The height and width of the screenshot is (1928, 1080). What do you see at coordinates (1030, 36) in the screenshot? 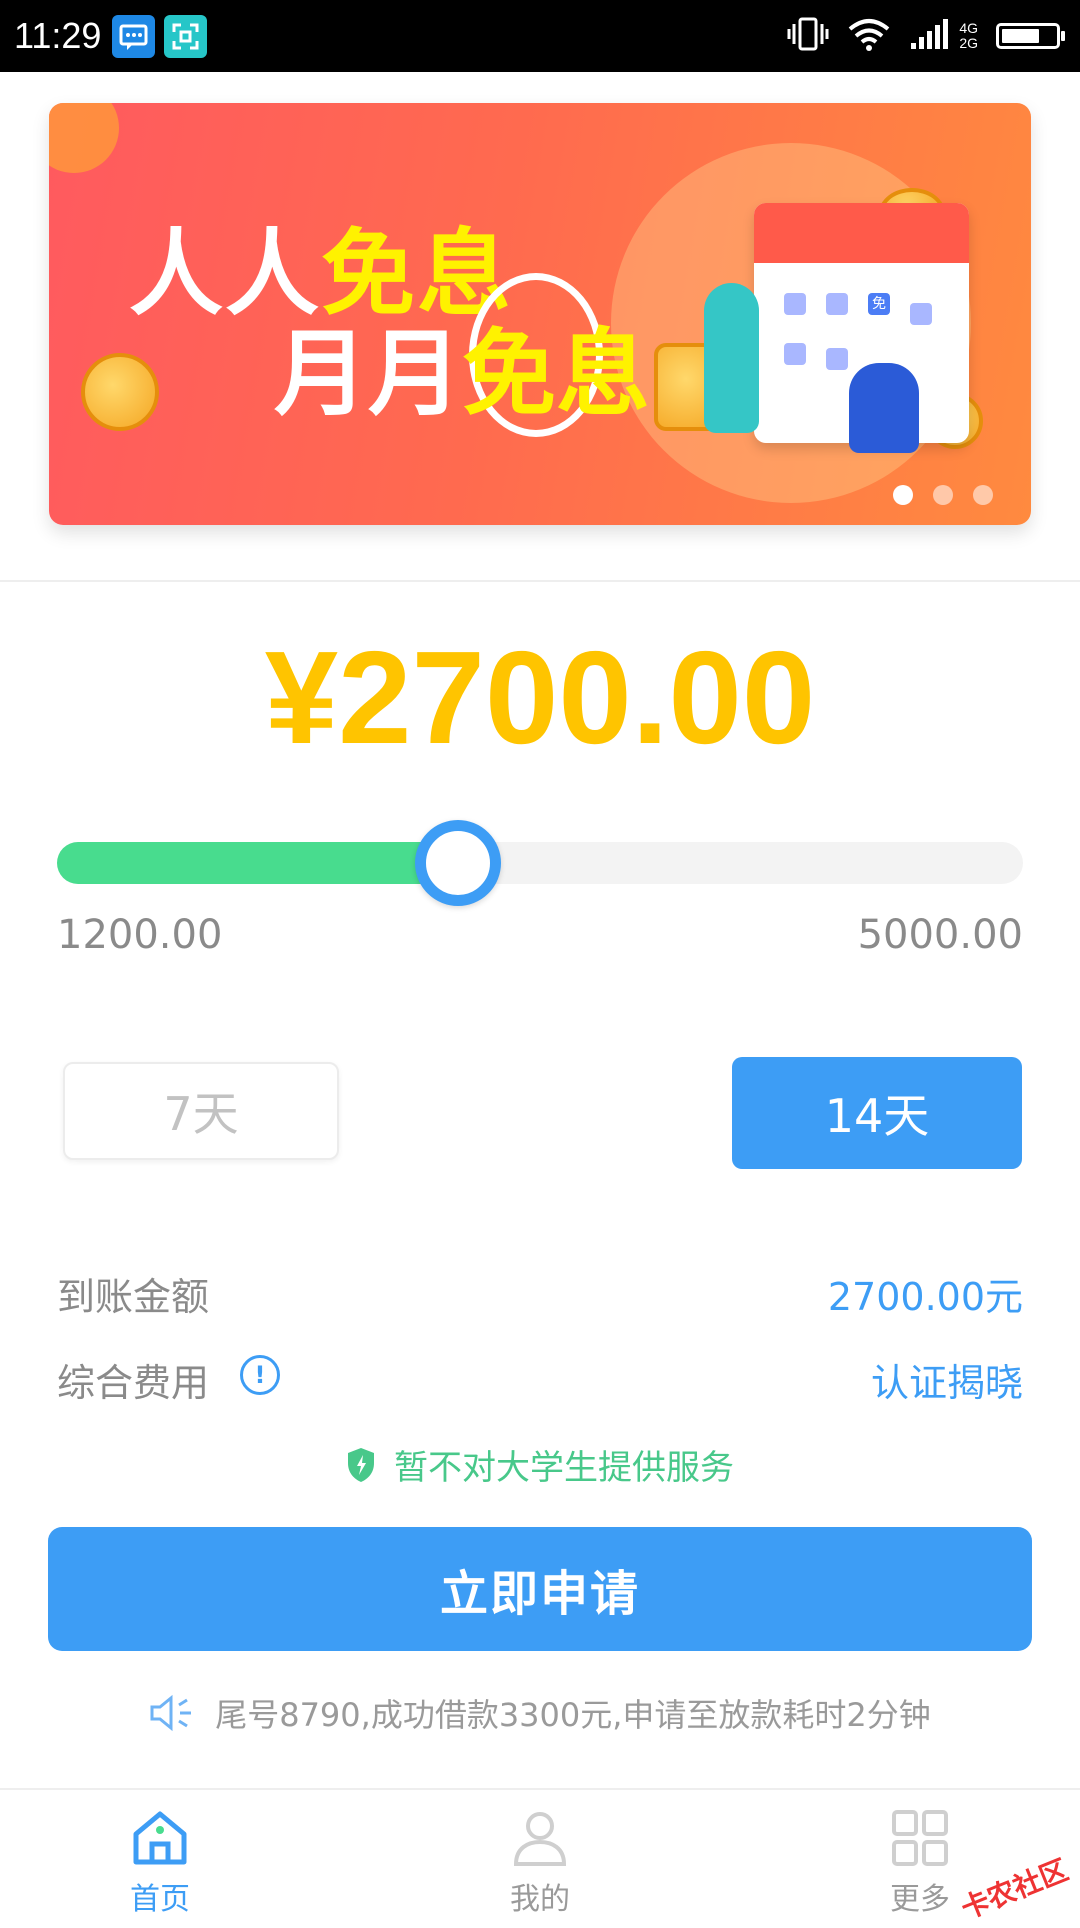
I see `battery-icon` at bounding box center [1030, 36].